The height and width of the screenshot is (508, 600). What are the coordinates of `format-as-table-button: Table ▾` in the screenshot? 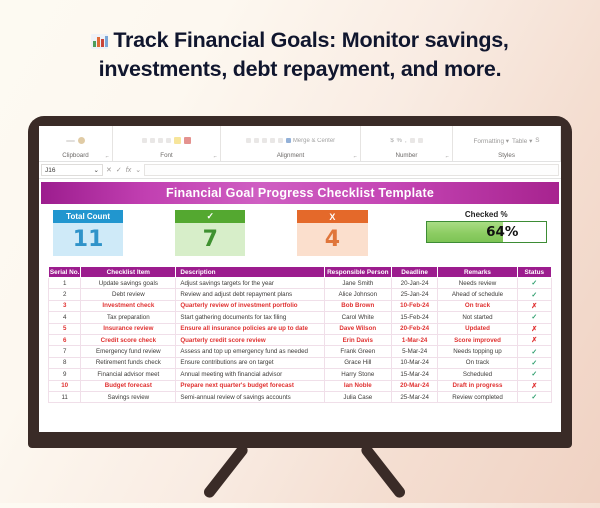 It's located at (522, 141).